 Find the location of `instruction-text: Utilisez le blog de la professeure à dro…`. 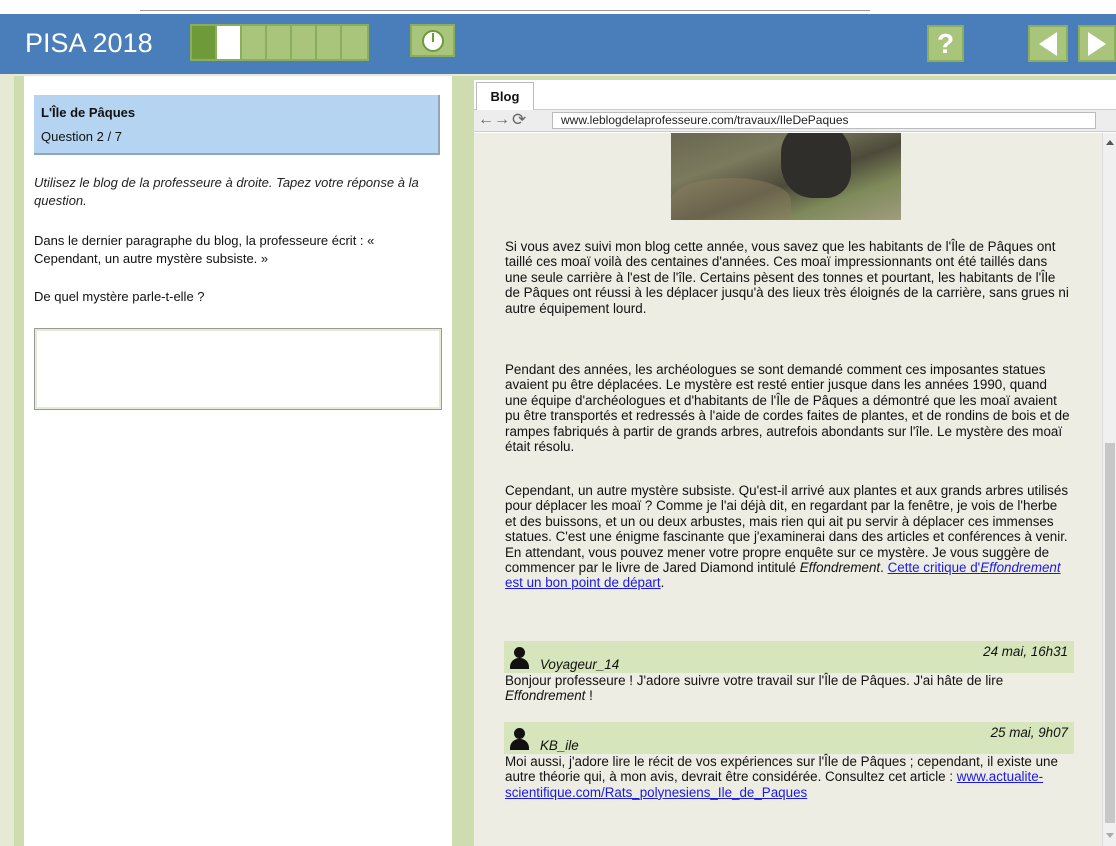

instruction-text: Utilisez le blog de la professeure à dro… is located at coordinates (226, 191).